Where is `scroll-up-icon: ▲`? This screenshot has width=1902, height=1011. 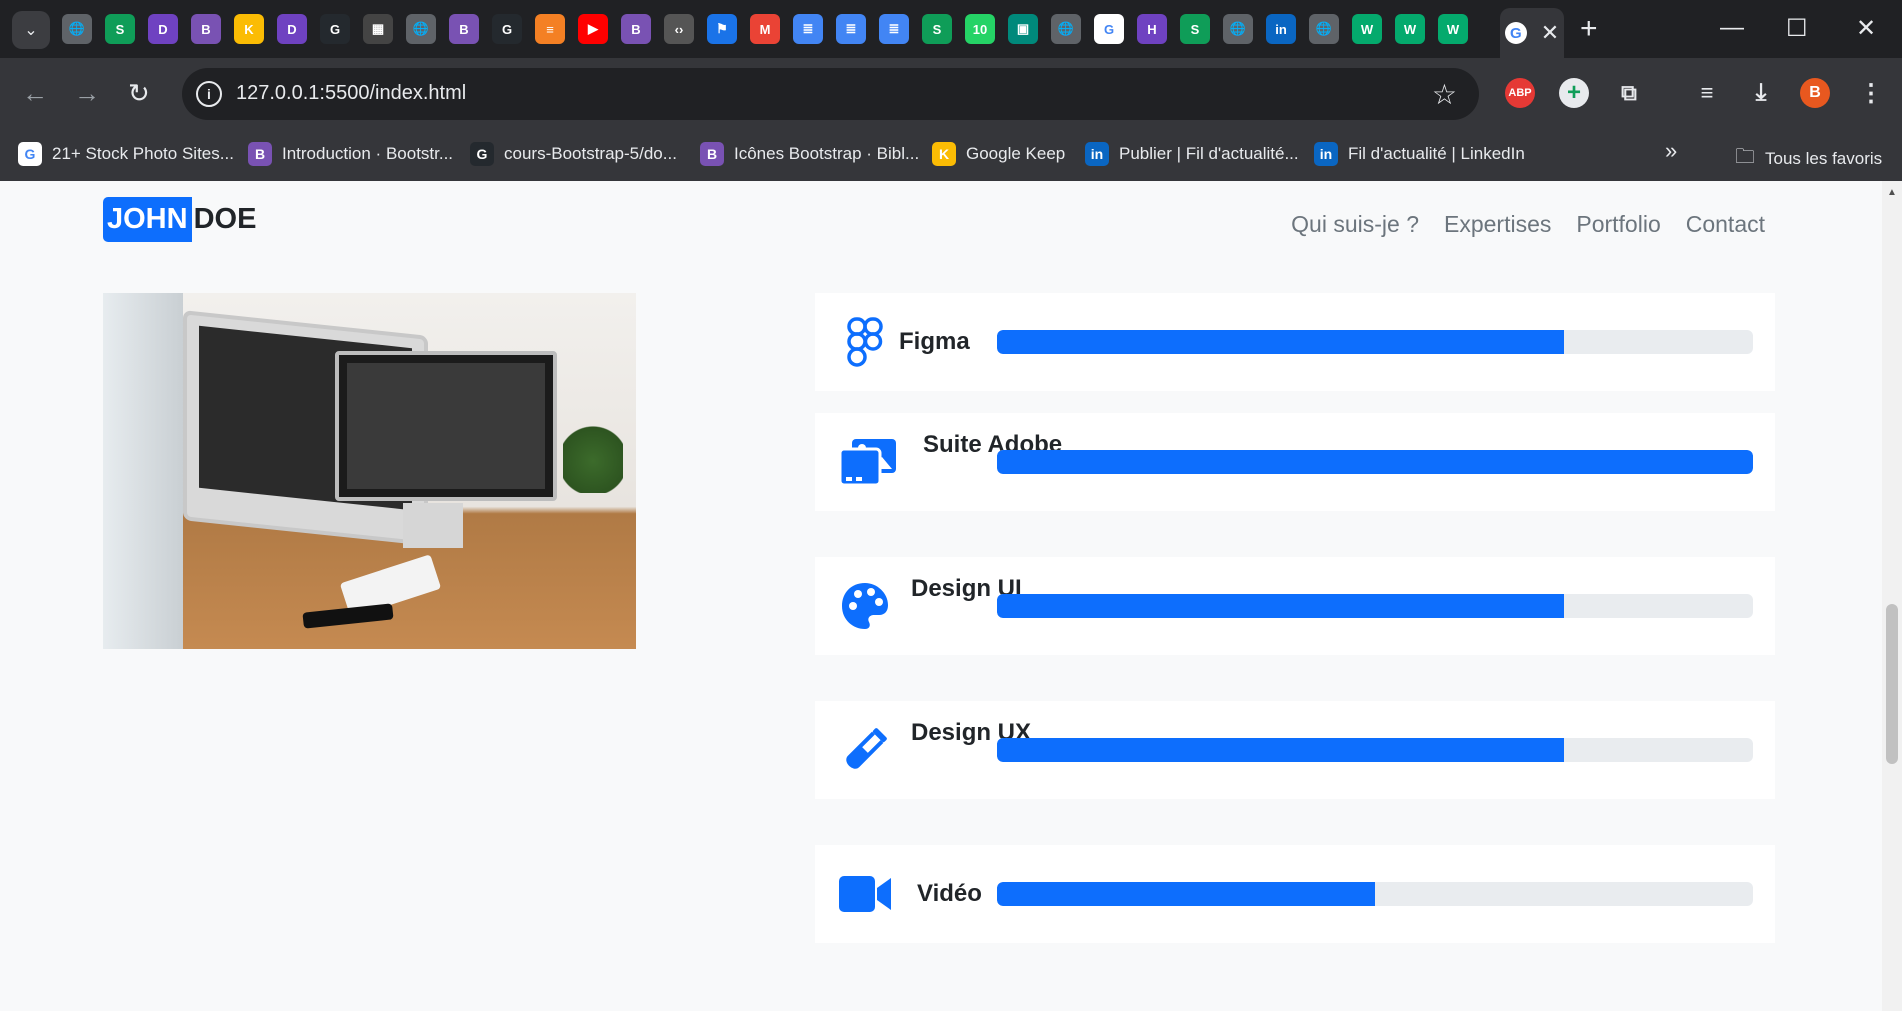 scroll-up-icon: ▲ is located at coordinates (1892, 192).